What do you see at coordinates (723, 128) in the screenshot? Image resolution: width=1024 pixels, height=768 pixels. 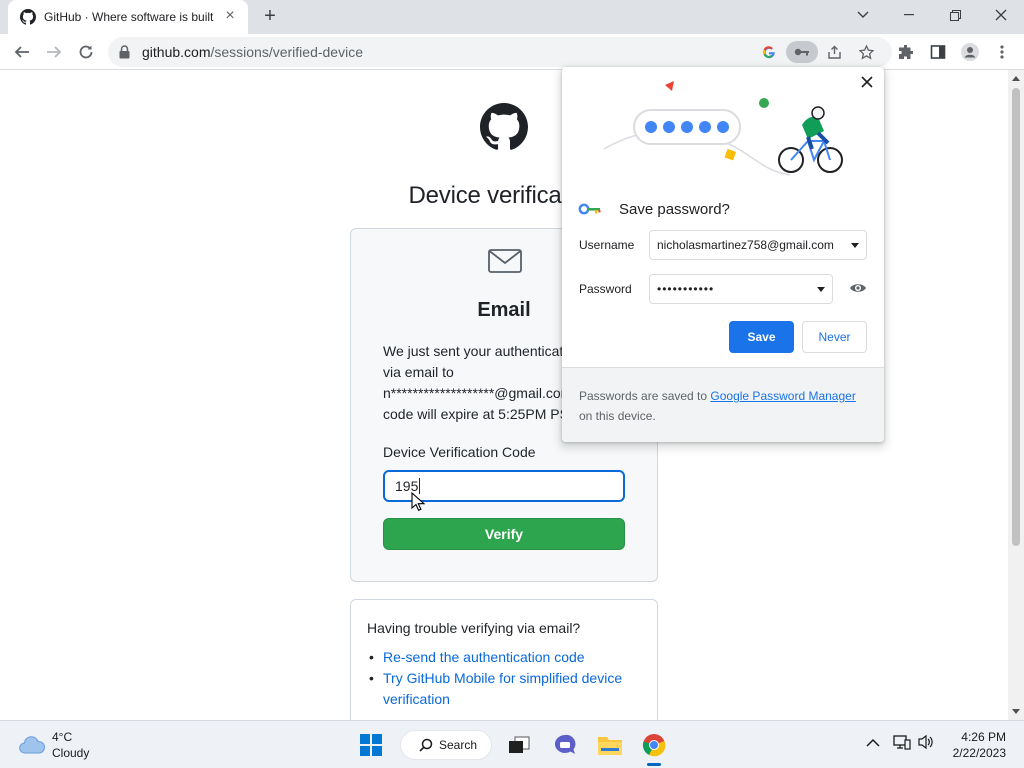 I see `password-illustration` at bounding box center [723, 128].